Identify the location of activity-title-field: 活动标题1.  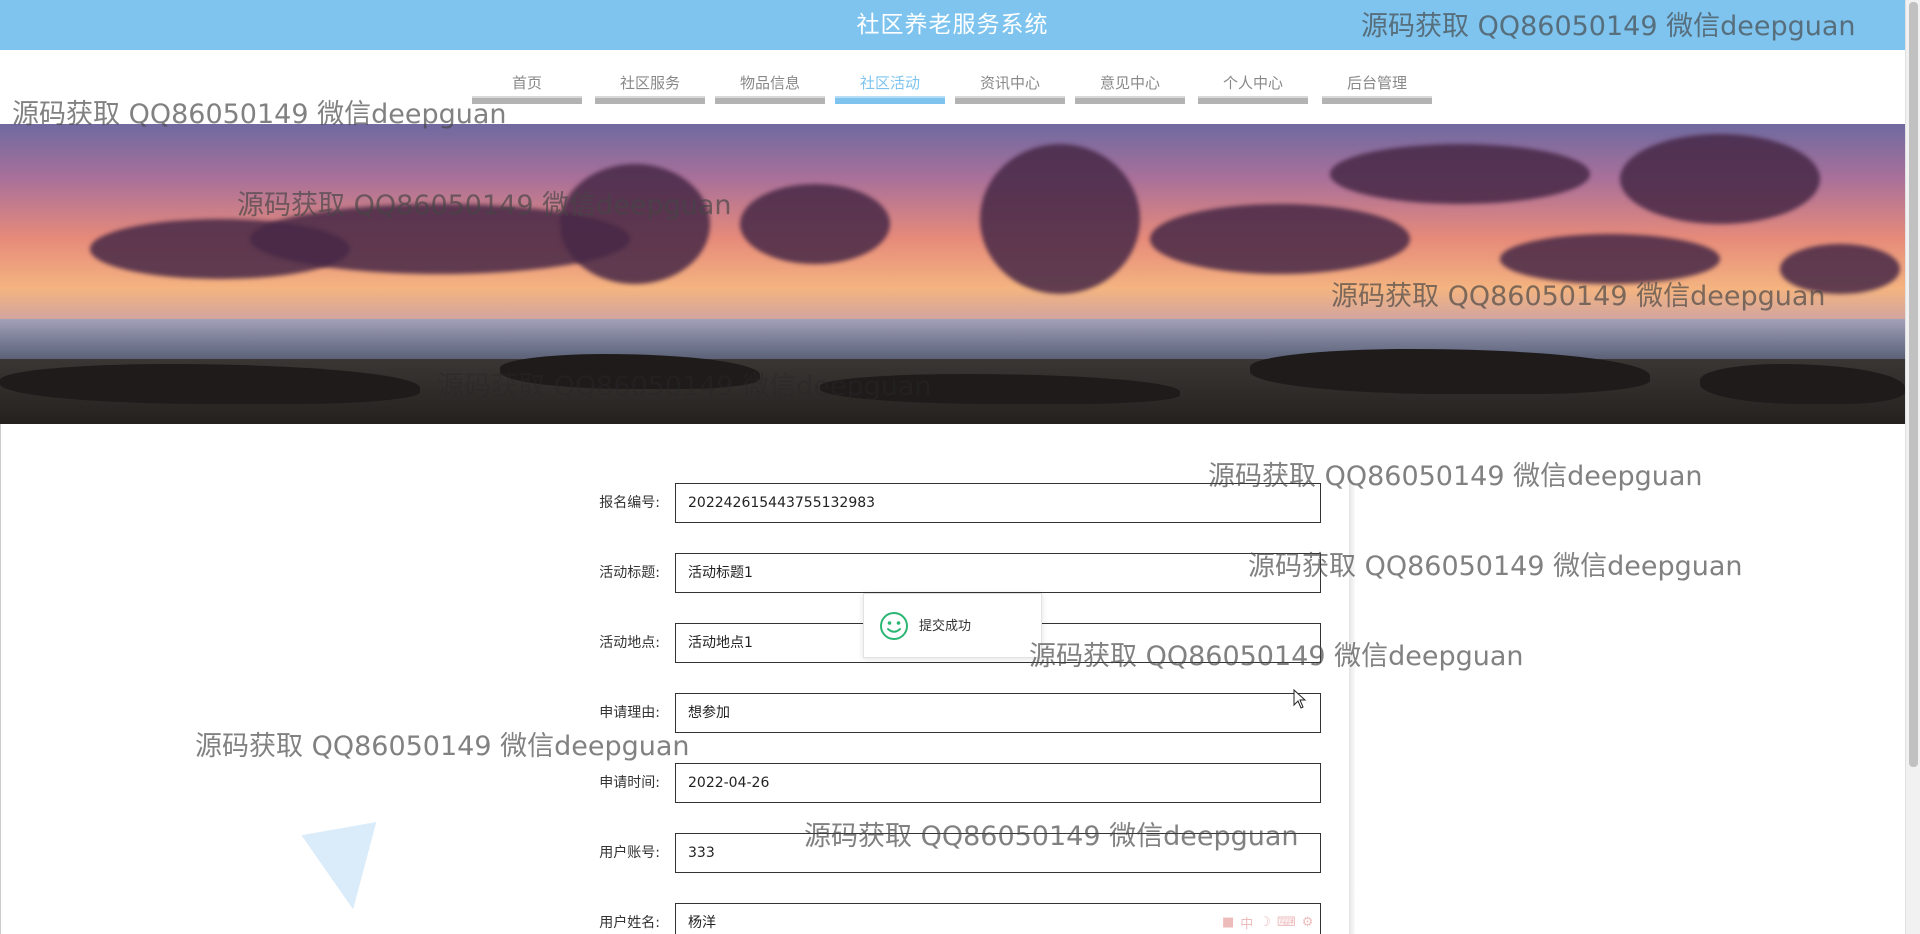
(998, 573).